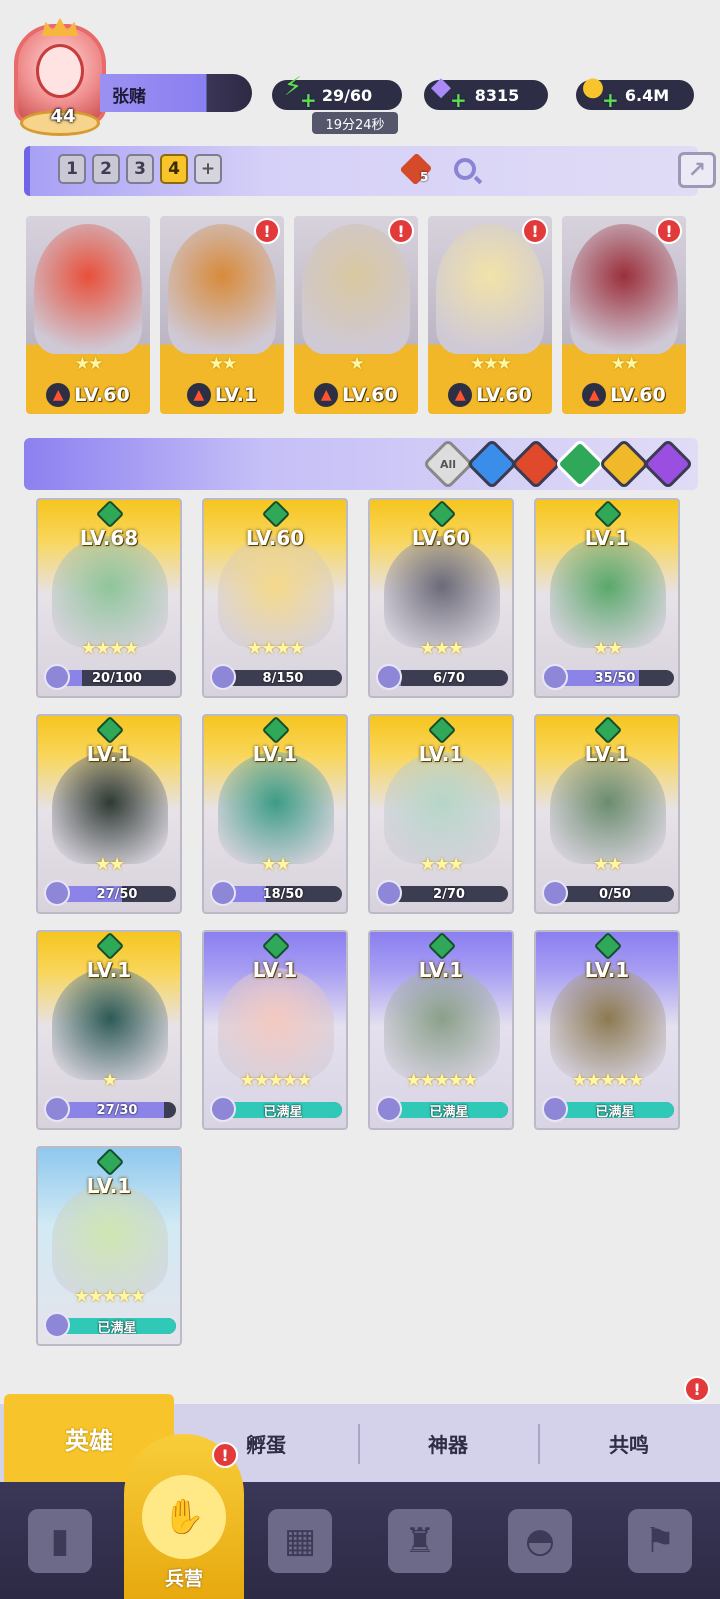 This screenshot has width=720, height=1599. What do you see at coordinates (275, 814) in the screenshot?
I see `hero-card: LV.1 ★★ 18/50` at bounding box center [275, 814].